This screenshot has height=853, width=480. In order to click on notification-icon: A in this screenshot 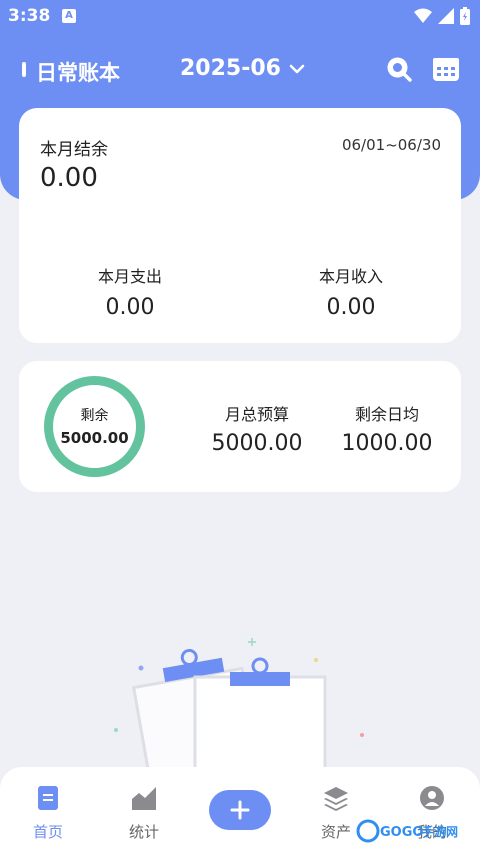, I will do `click(69, 16)`.